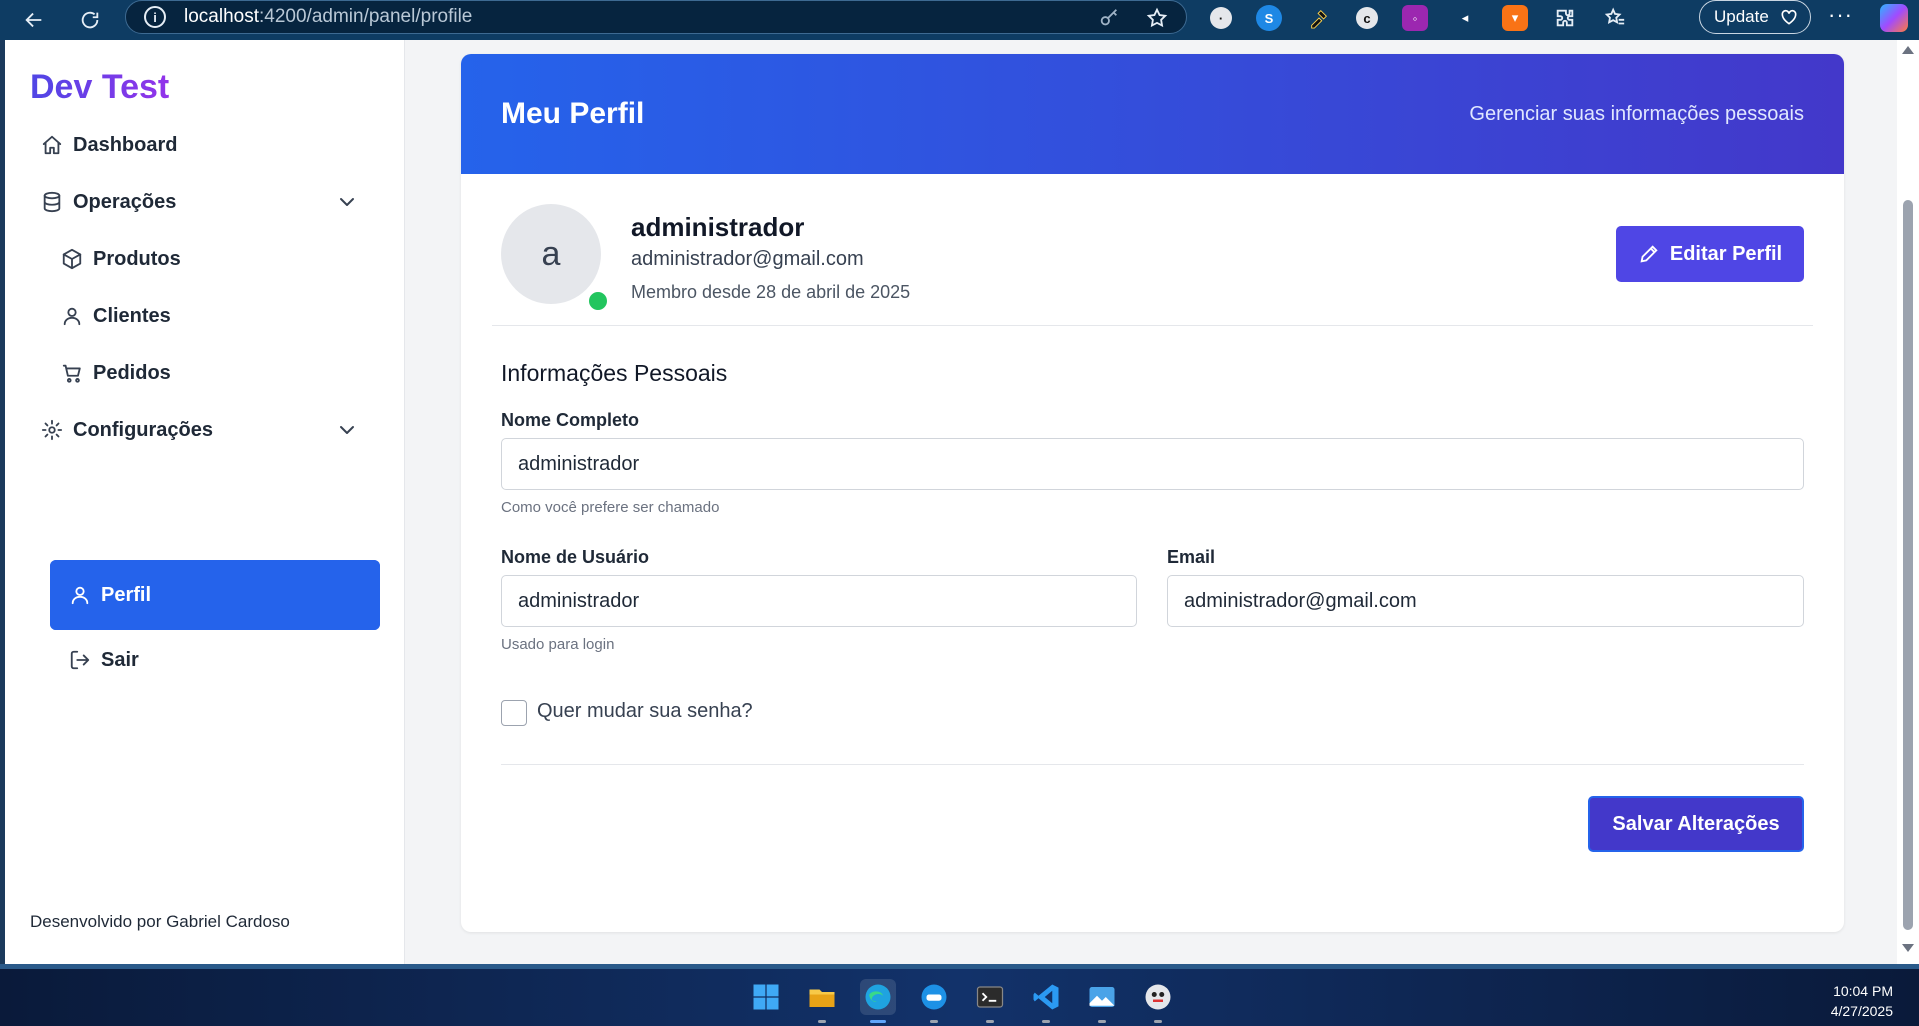  Describe the element at coordinates (1894, 18) in the screenshot. I see `copilot-icon` at that location.